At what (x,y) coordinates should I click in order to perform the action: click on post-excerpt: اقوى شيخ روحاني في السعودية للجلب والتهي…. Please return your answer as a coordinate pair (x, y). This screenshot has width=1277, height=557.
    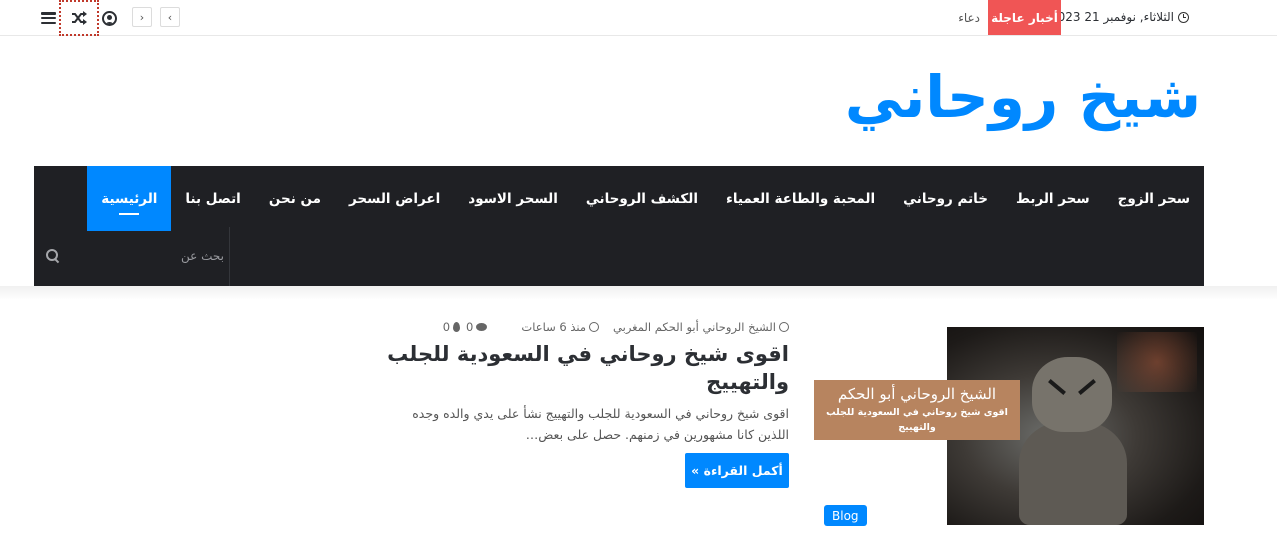
    Looking at the image, I should click on (600, 424).